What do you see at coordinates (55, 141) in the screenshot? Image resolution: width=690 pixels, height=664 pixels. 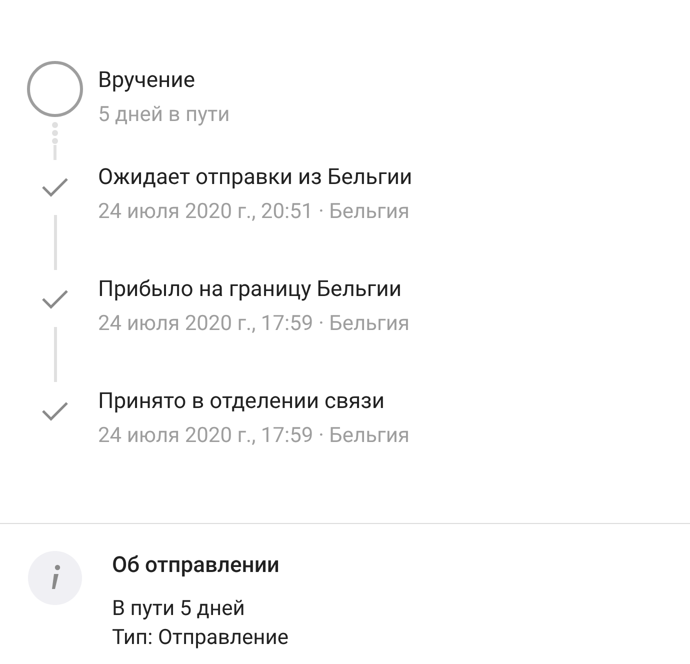 I see `dotted-connector` at bounding box center [55, 141].